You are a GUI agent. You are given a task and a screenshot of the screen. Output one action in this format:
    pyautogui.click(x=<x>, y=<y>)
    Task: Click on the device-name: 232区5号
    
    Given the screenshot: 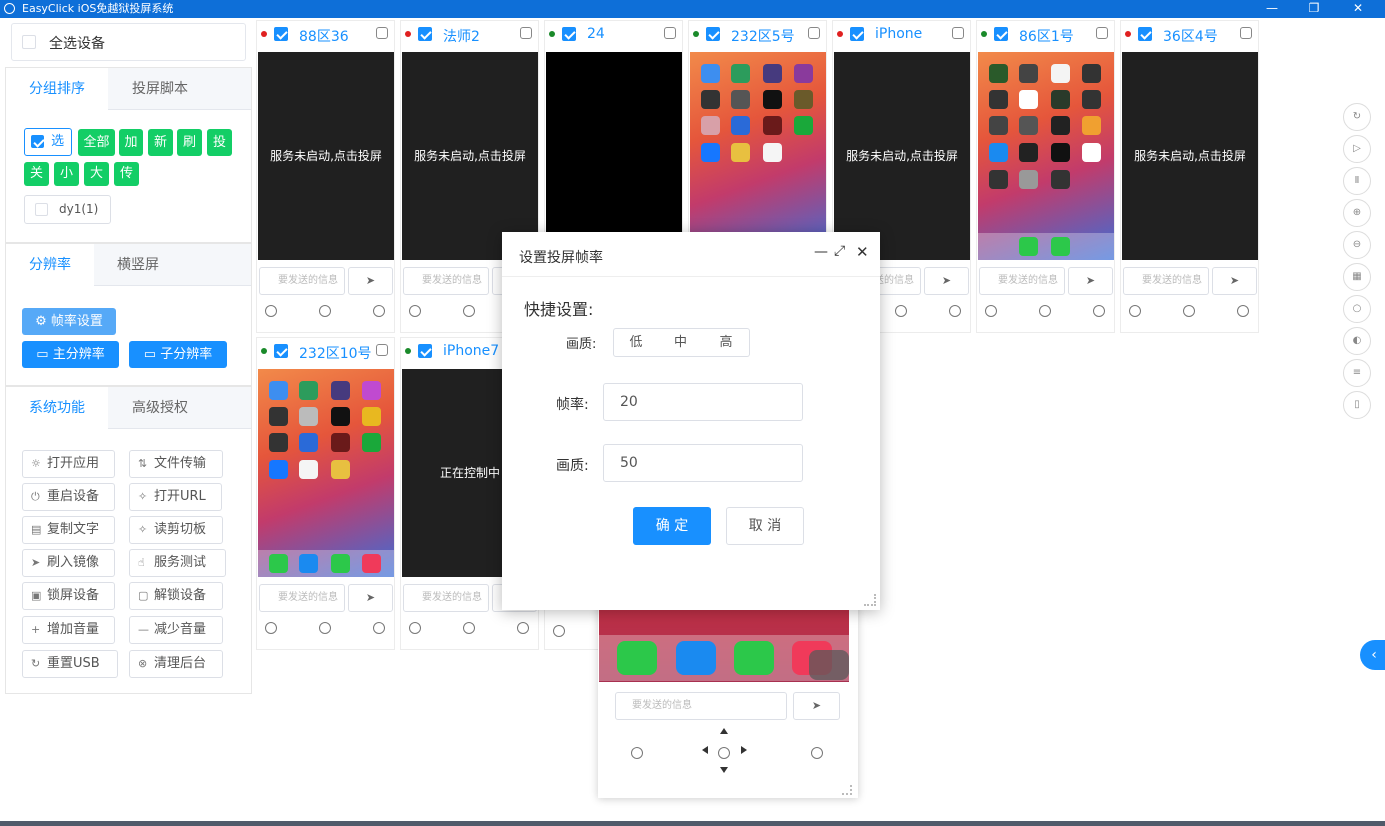 What is the action you would take?
    pyautogui.click(x=763, y=36)
    